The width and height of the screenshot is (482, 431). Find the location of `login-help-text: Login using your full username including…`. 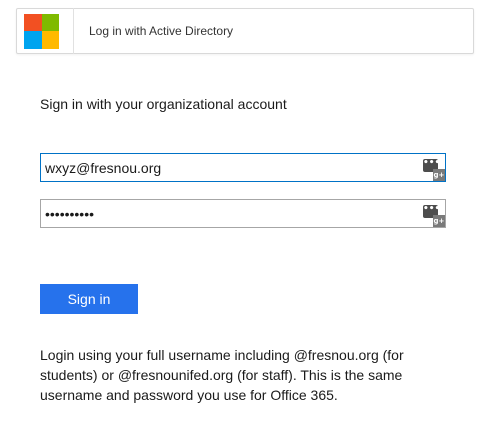

login-help-text: Login using your full username including… is located at coordinates (222, 375).